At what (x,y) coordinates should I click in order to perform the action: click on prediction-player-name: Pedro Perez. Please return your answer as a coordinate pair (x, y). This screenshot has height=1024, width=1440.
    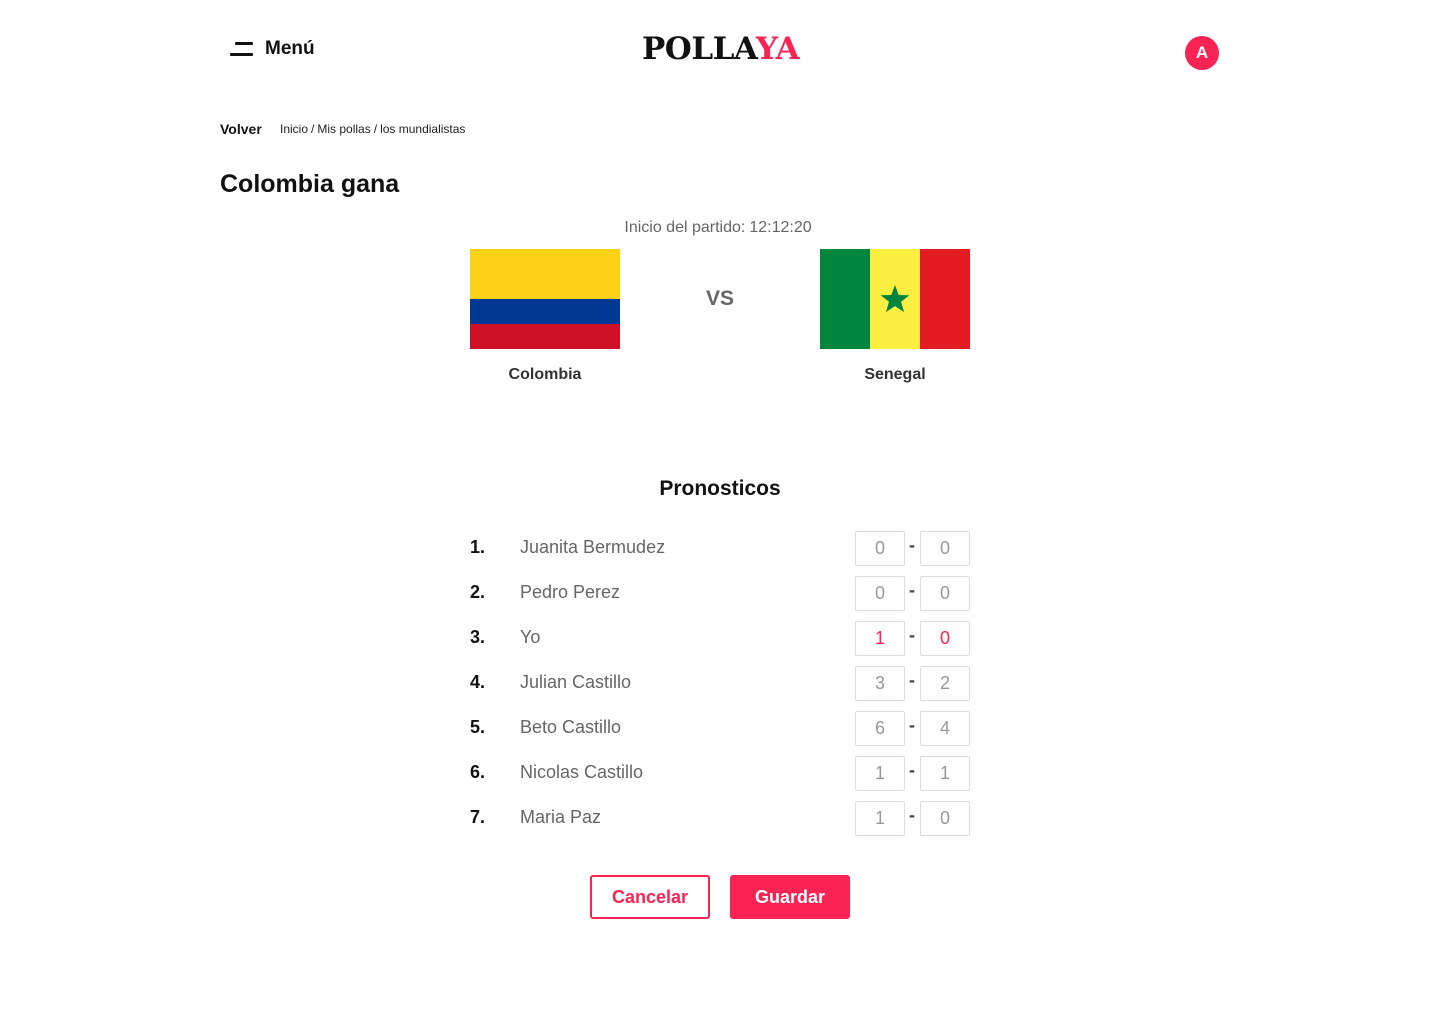
    Looking at the image, I should click on (570, 592).